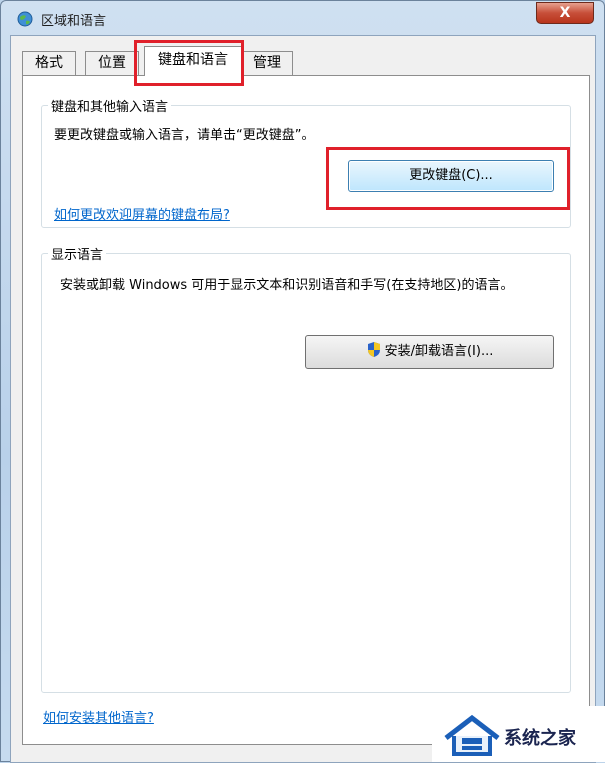  Describe the element at coordinates (98, 716) in the screenshot. I see `install-other-languages-link: 如何安装其他语言?` at that location.